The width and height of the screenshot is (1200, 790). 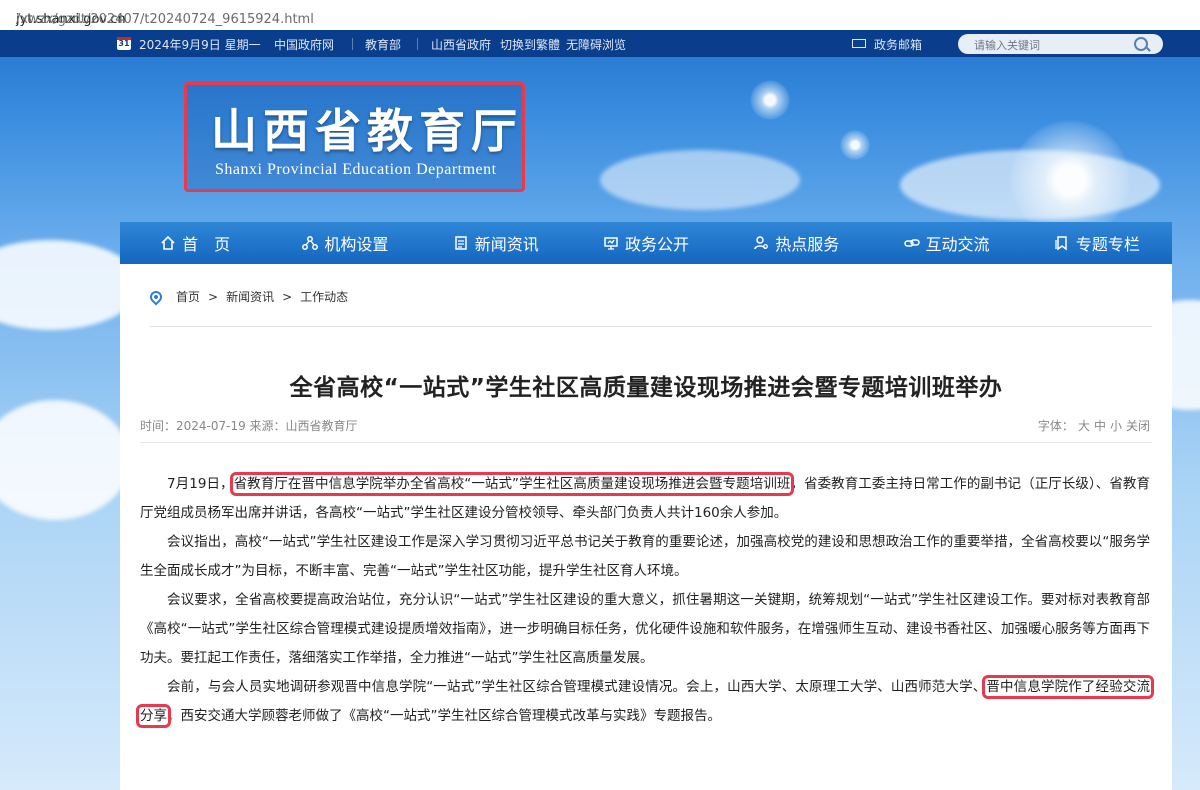 I want to click on font-size-control: 字体： 大中小关闭, so click(x=1094, y=425).